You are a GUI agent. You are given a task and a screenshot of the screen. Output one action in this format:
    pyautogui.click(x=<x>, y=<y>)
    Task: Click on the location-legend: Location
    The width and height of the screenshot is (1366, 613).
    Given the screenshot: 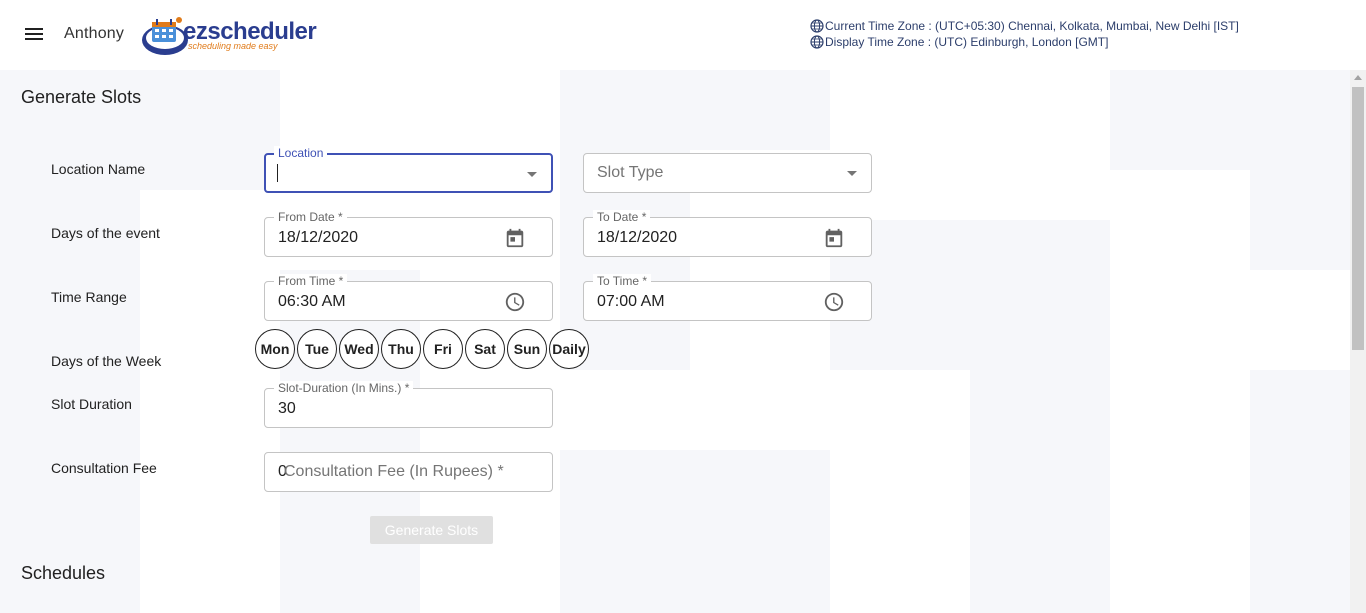 What is the action you would take?
    pyautogui.click(x=301, y=153)
    